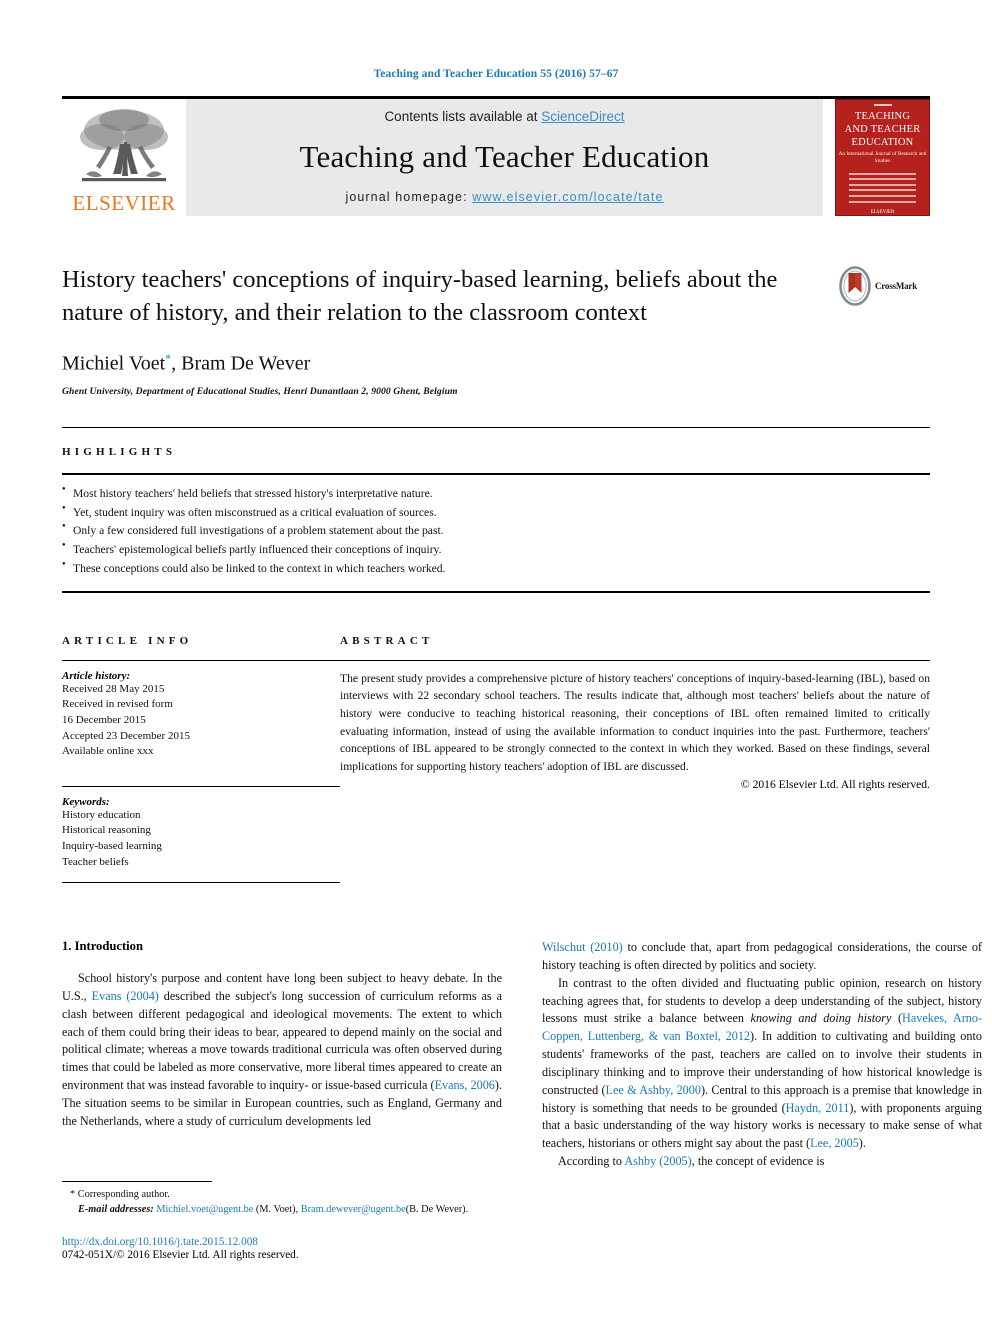 The image size is (992, 1323). I want to click on history-line: Received in revised form, so click(117, 704).